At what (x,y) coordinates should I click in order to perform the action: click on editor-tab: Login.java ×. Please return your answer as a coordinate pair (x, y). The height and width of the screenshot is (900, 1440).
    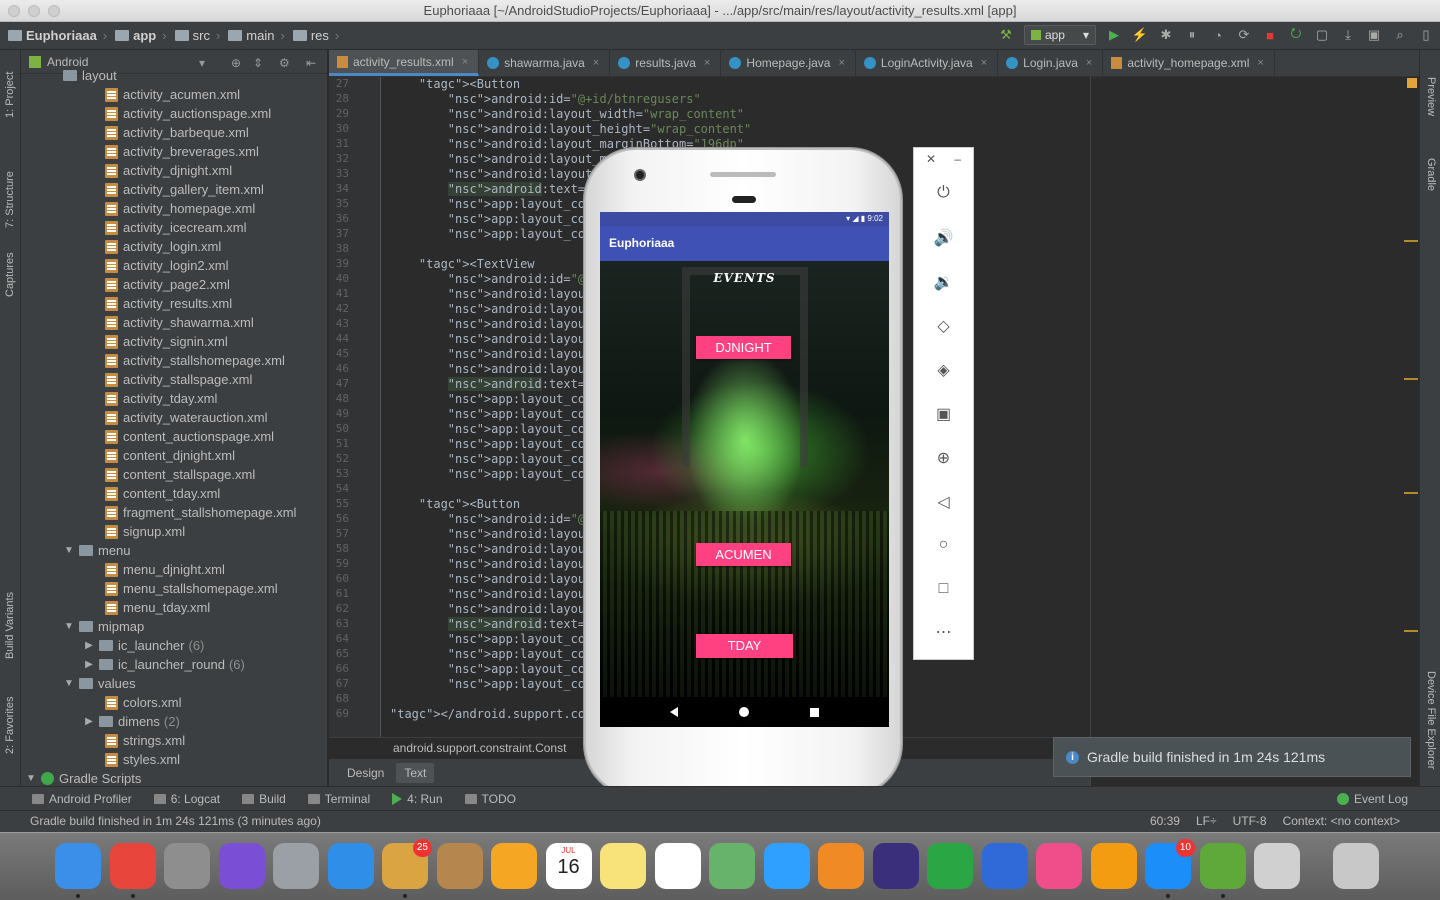
    Looking at the image, I should click on (1051, 63).